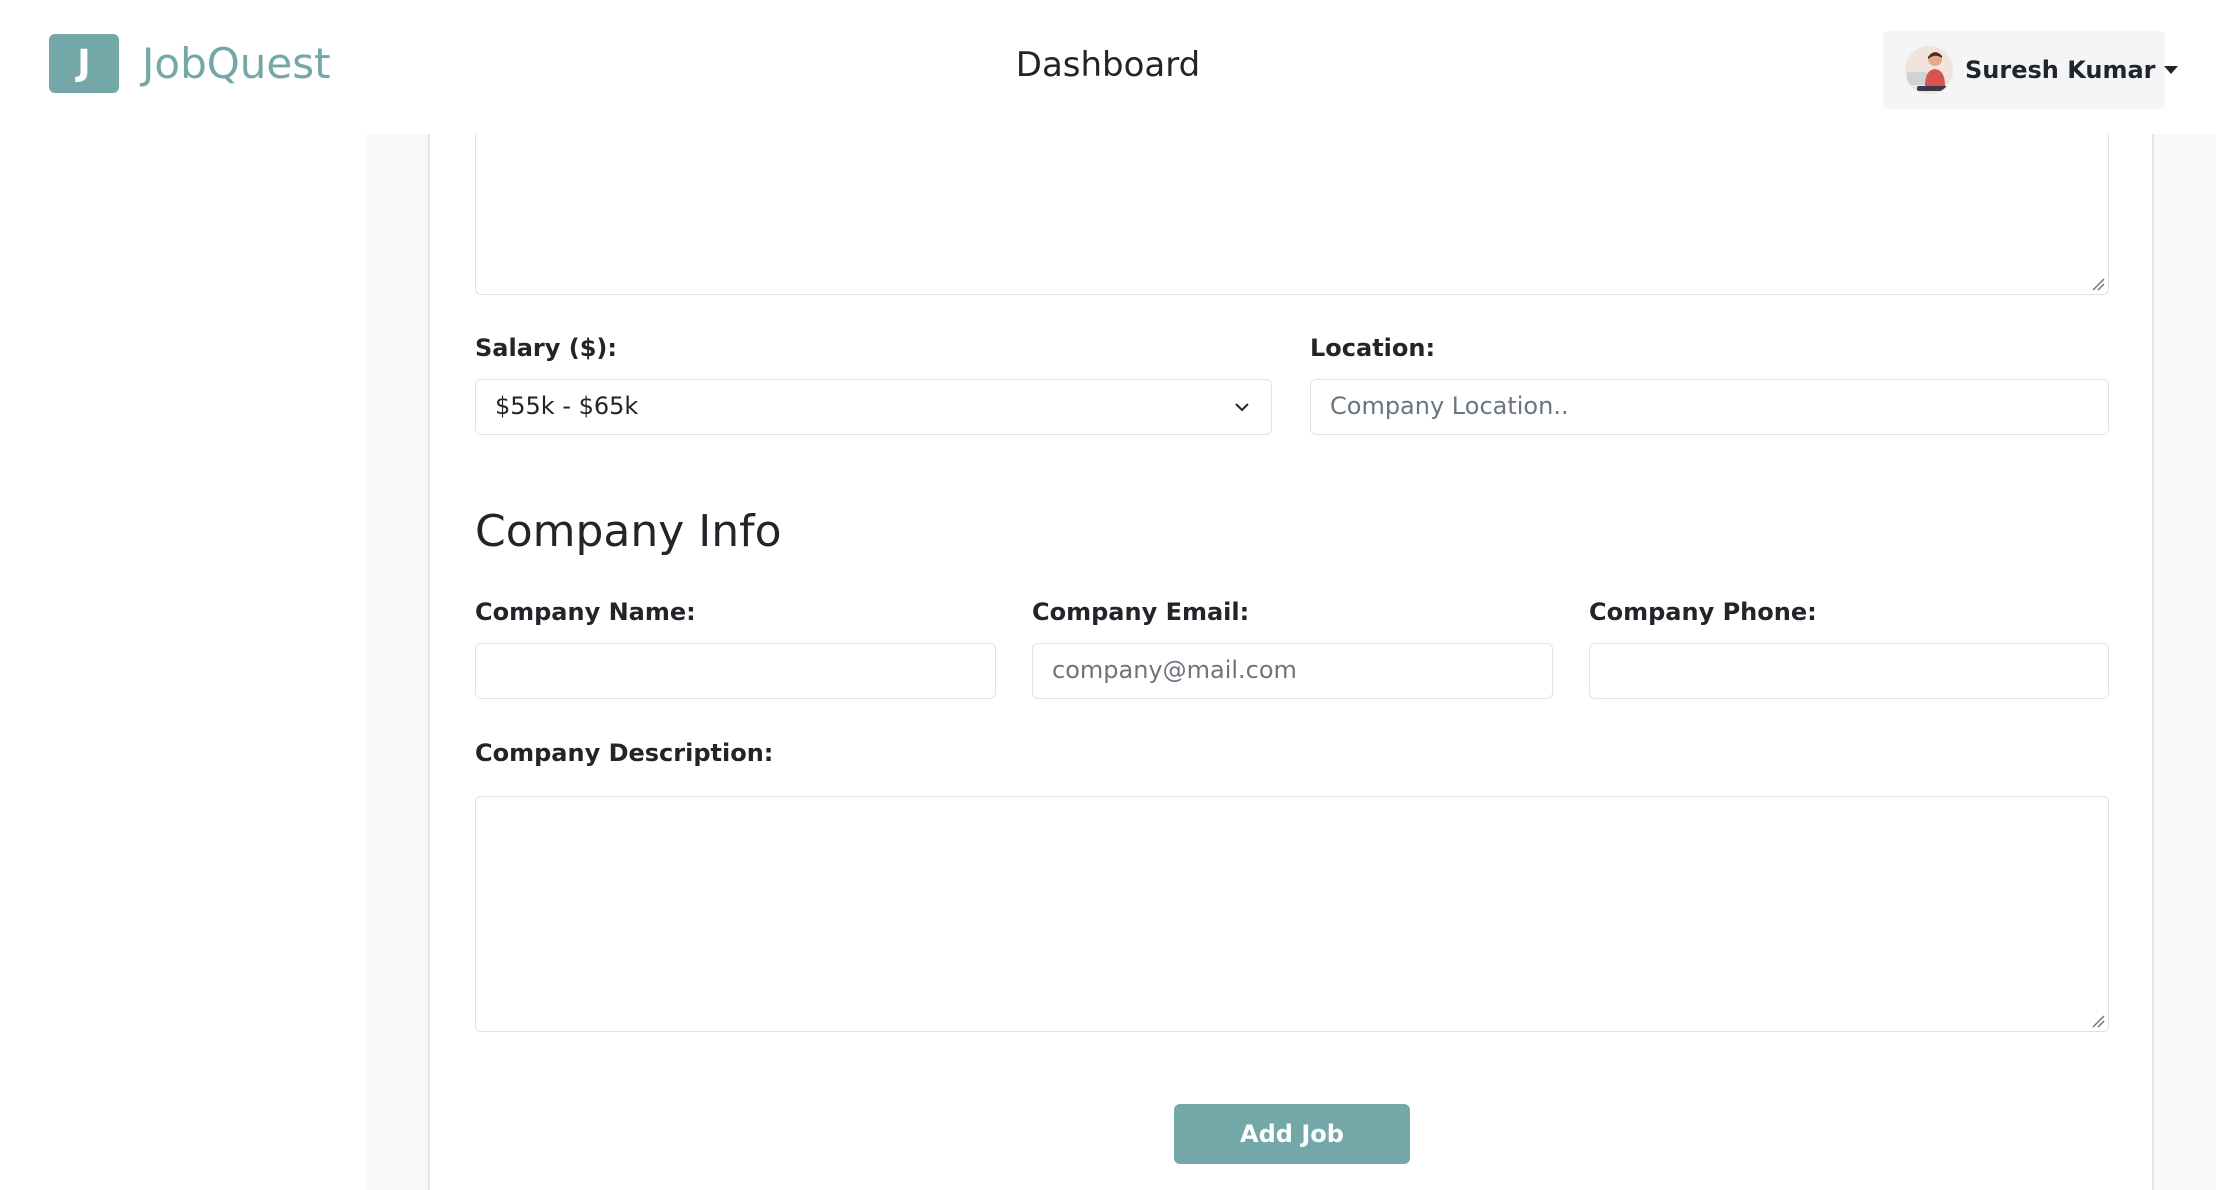  What do you see at coordinates (1703, 612) in the screenshot?
I see `company-phone-label: Company Phone:` at bounding box center [1703, 612].